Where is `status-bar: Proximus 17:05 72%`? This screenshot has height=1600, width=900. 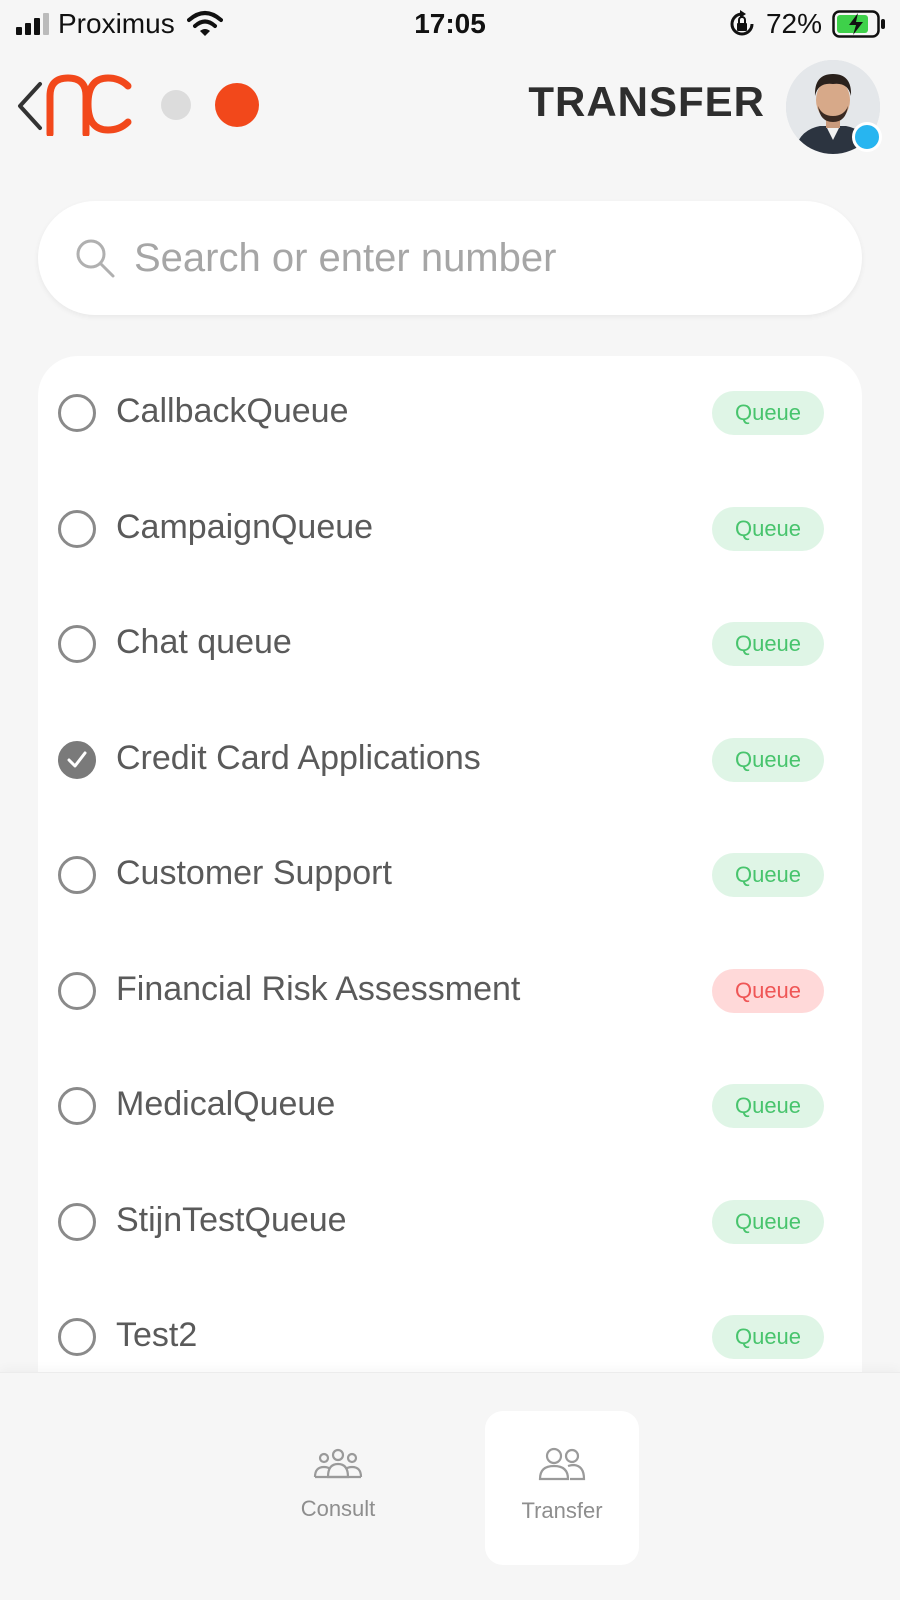
status-bar: Proximus 17:05 72% is located at coordinates (450, 25).